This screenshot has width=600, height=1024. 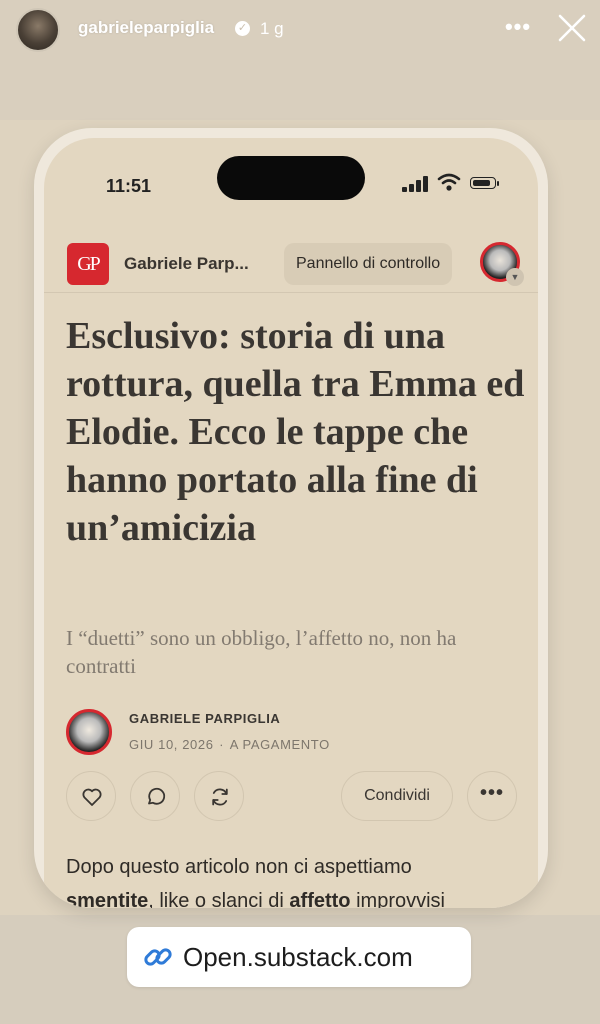 I want to click on story-username: gabrieleparpiglia, so click(x=146, y=28).